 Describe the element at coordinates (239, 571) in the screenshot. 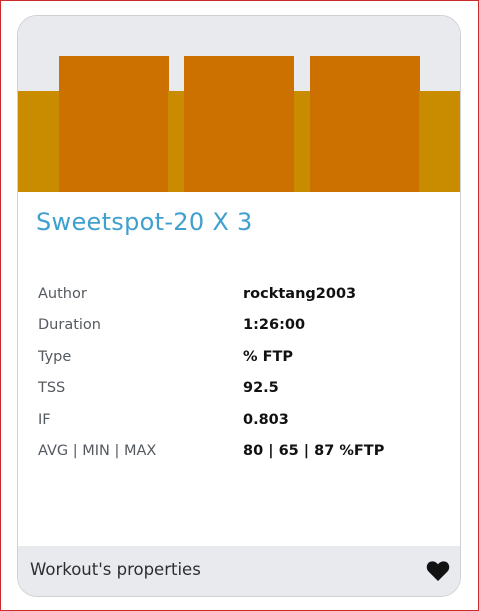

I see `card-footer: Workout's properties` at that location.